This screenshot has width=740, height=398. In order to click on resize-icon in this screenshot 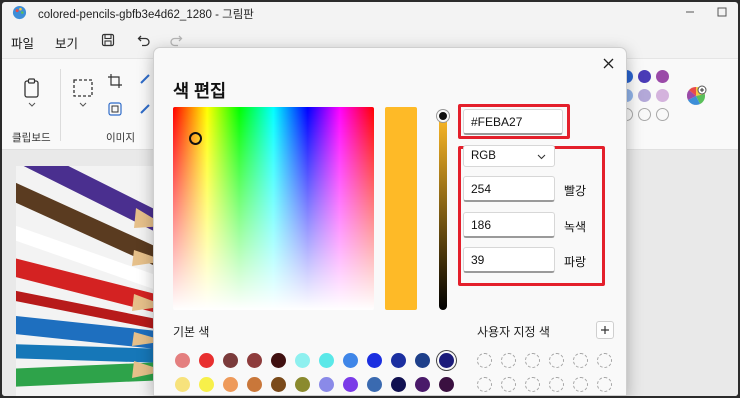, I will do `click(115, 109)`.